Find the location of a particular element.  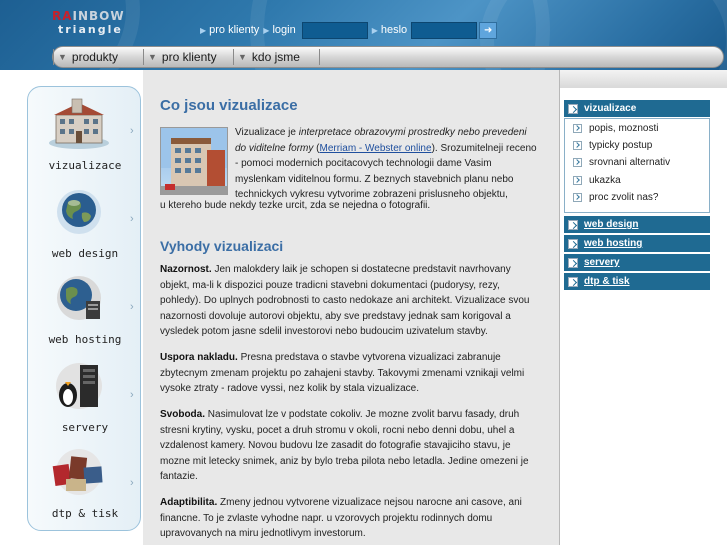

submenu-item: popis, moznosti is located at coordinates (615, 128).